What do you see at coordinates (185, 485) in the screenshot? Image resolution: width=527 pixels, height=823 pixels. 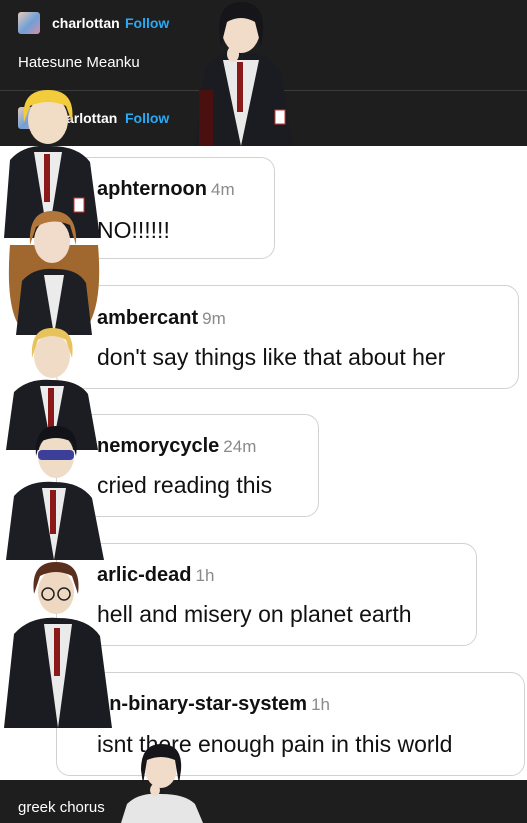 I see `comment-text: cried reading this` at bounding box center [185, 485].